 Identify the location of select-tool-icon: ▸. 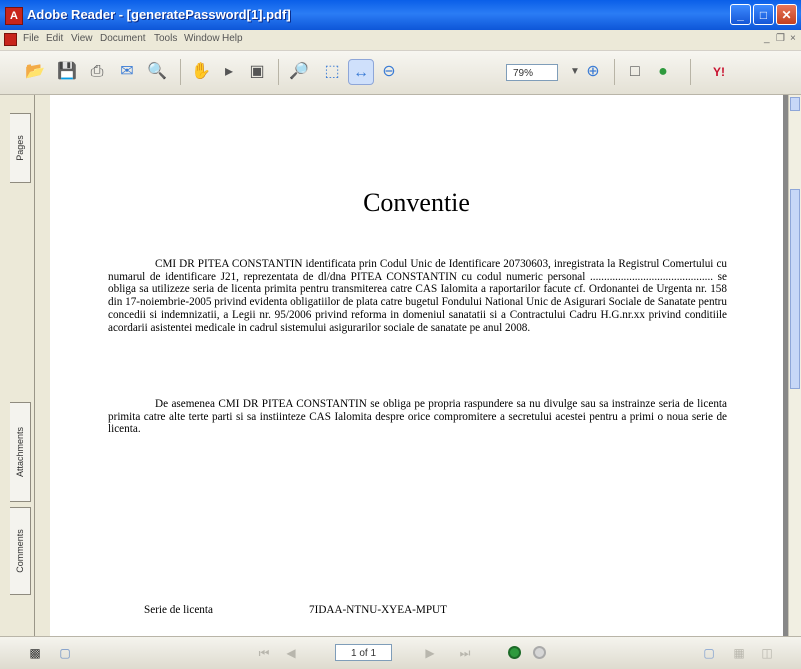
(229, 72).